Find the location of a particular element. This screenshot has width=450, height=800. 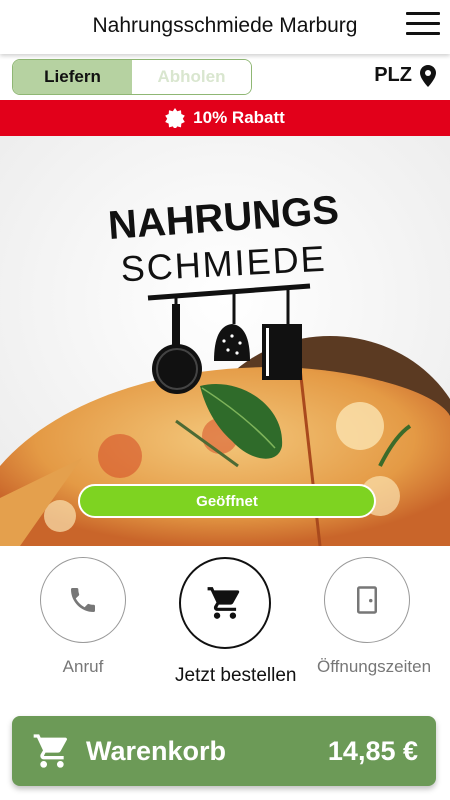

cart-label: Warenkorb is located at coordinates (156, 750).